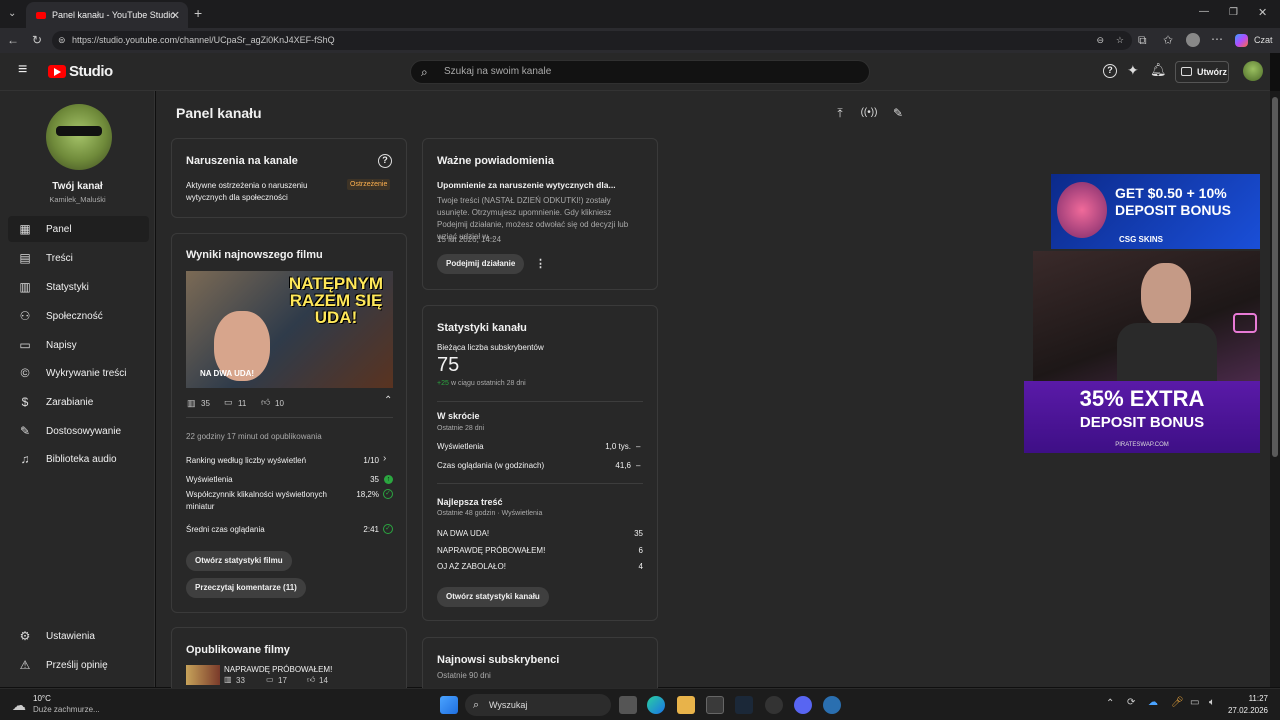  I want to click on account-avatar, so click(1253, 71).